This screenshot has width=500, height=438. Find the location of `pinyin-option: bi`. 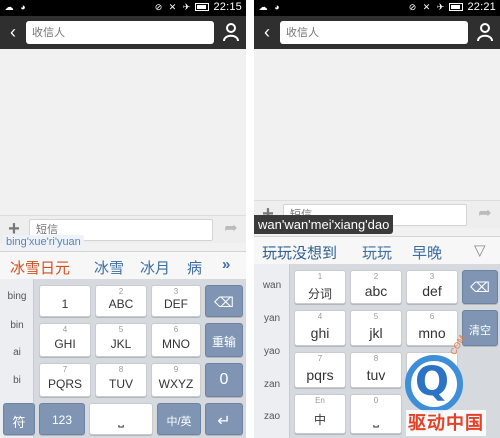

pinyin-option: bi is located at coordinates (17, 380).